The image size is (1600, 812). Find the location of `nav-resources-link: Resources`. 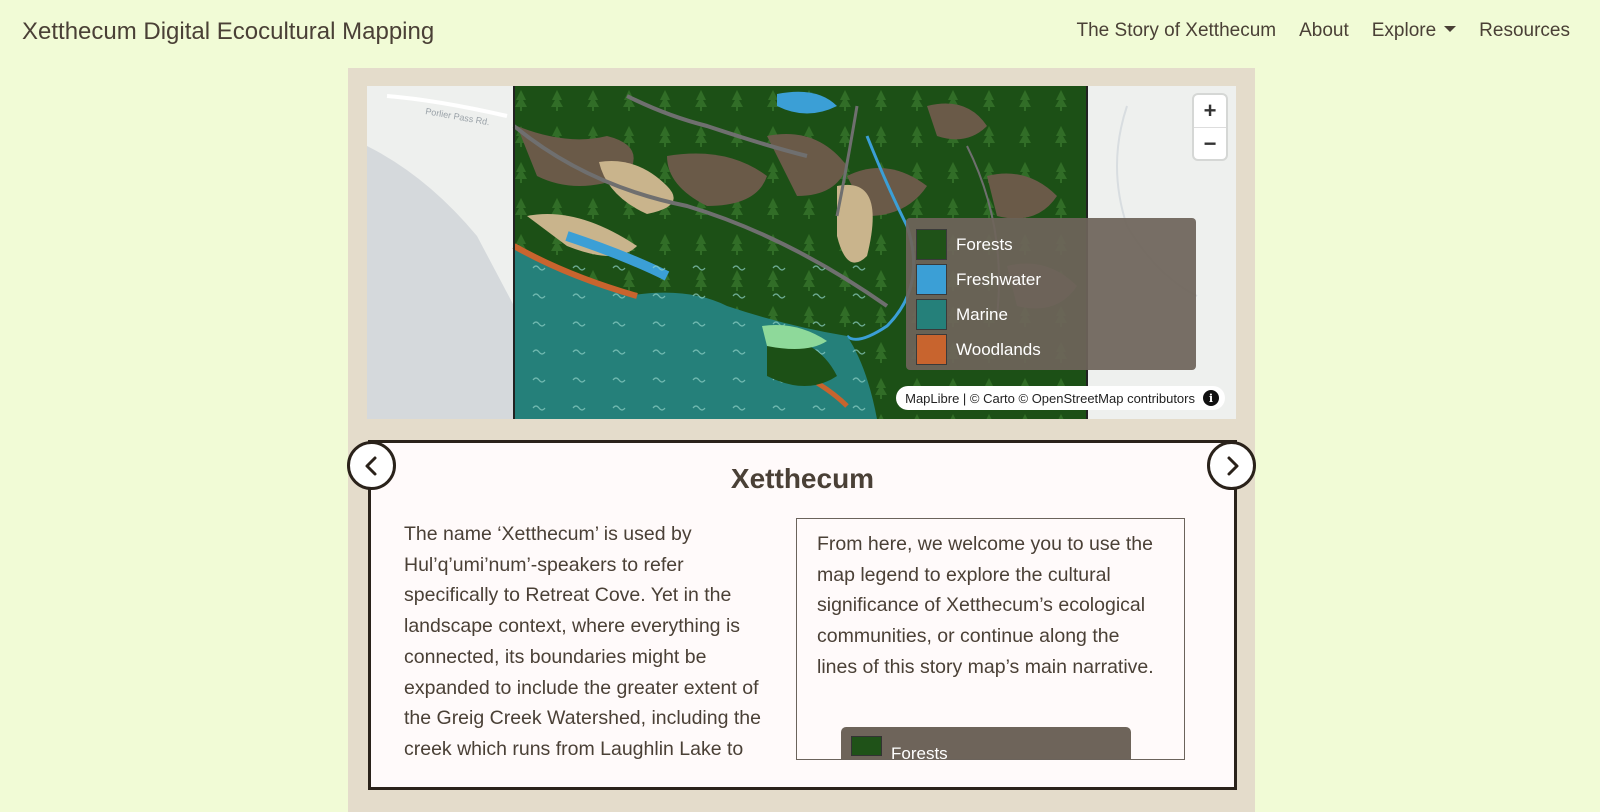

nav-resources-link: Resources is located at coordinates (1524, 31).